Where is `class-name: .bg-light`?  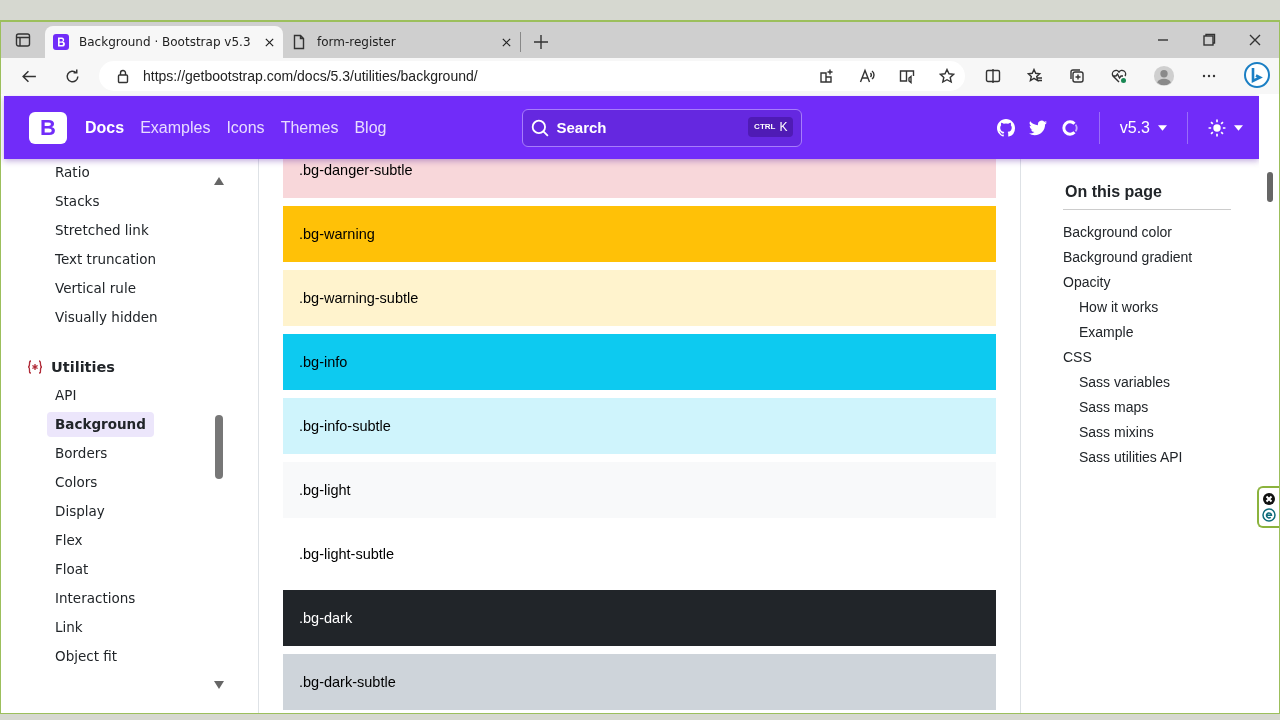 class-name: .bg-light is located at coordinates (325, 490).